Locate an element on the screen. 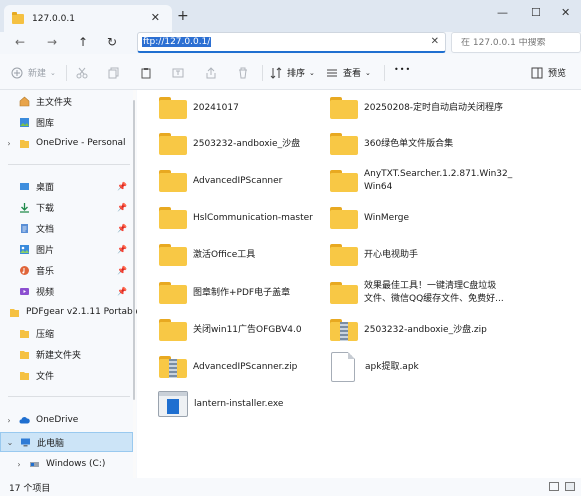 The height and width of the screenshot is (496, 581). file-item: 20250208-定时自动启动关闭程序 is located at coordinates (416, 108).